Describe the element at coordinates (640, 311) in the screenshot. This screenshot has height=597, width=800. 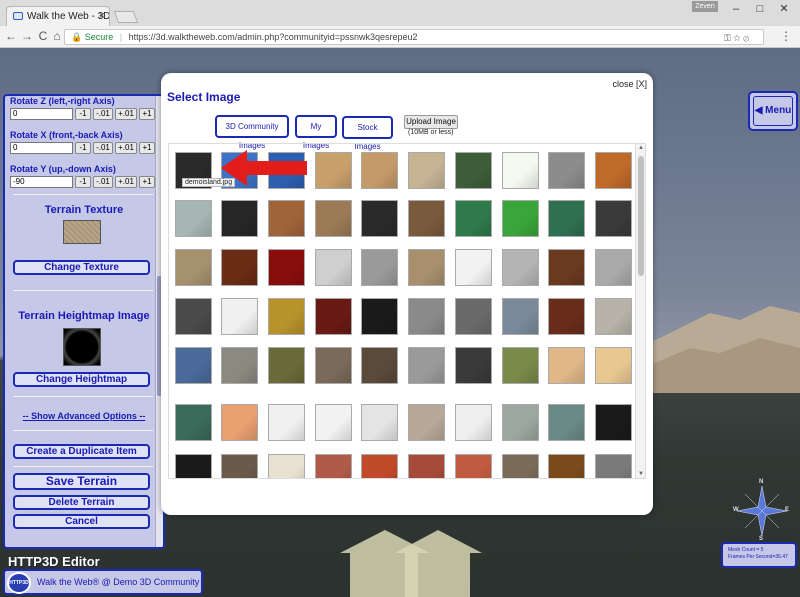
I see `grid-scrollbar: ▲ ▼` at that location.